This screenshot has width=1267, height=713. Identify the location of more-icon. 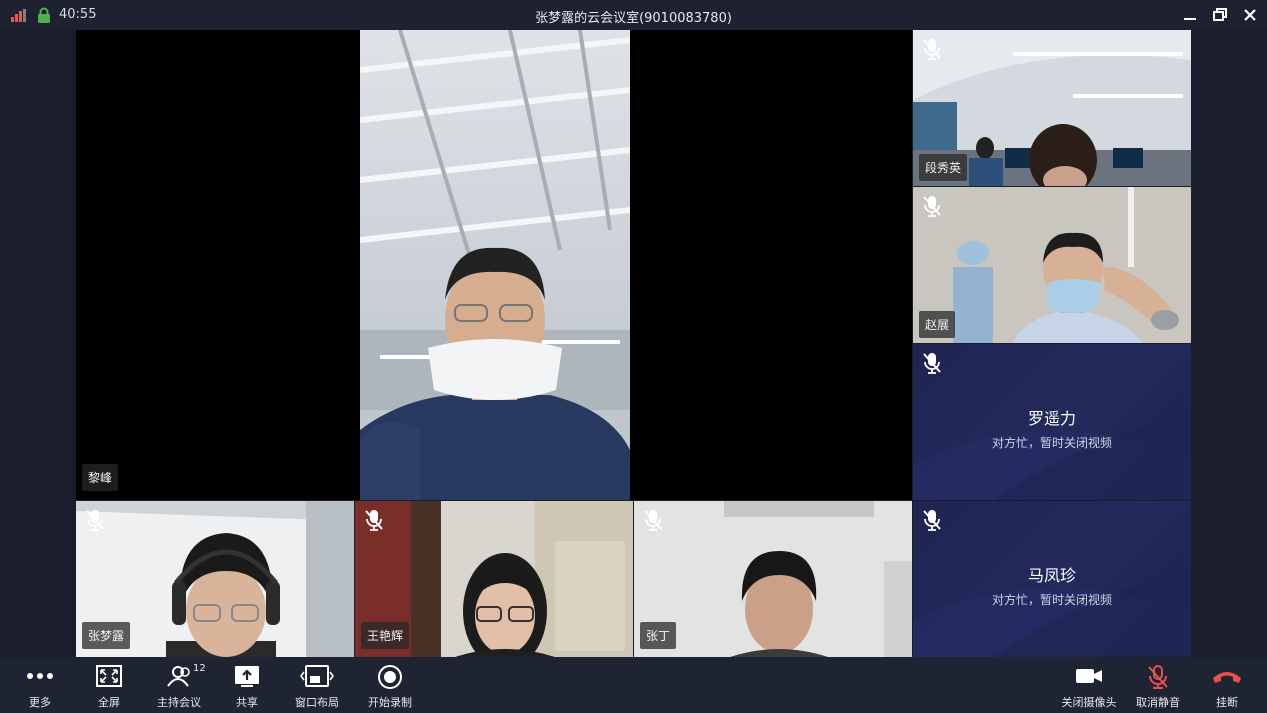
(40, 676).